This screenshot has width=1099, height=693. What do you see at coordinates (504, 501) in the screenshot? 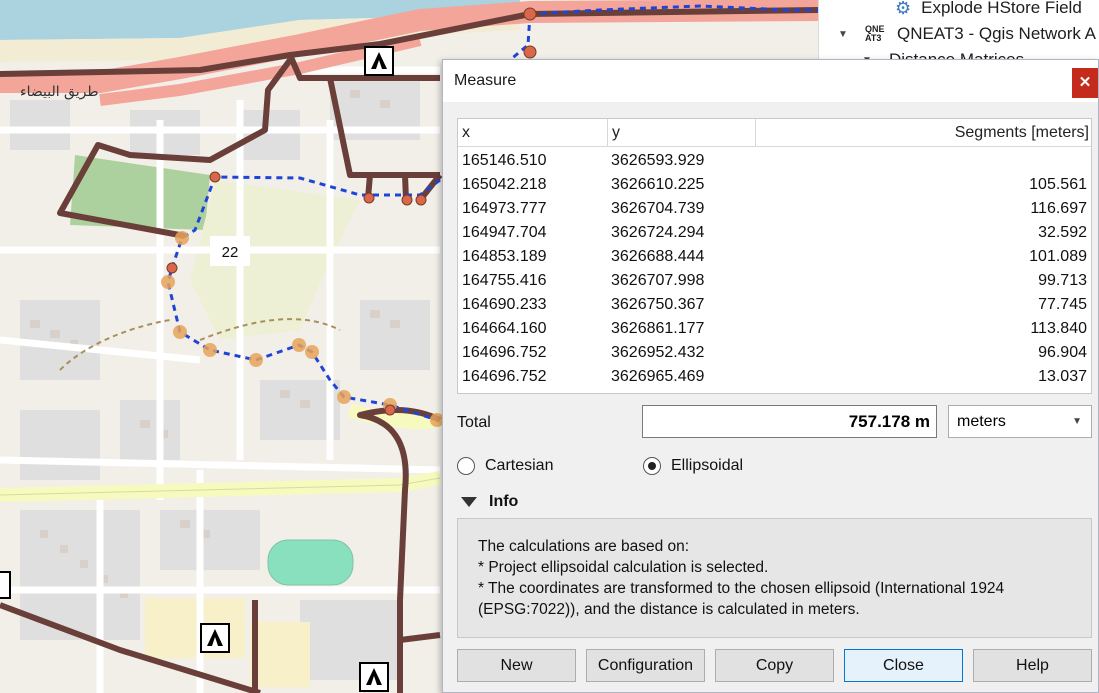
I see `info-title: Info` at bounding box center [504, 501].